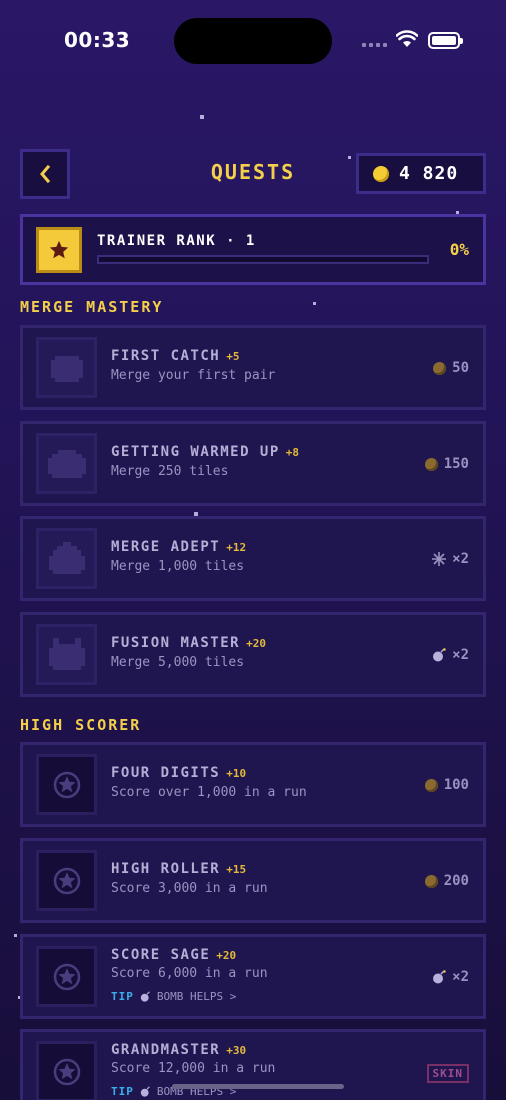 The width and height of the screenshot is (506, 1100). Describe the element at coordinates (447, 1073) in the screenshot. I see `skin-reward-badge: SKIN` at that location.